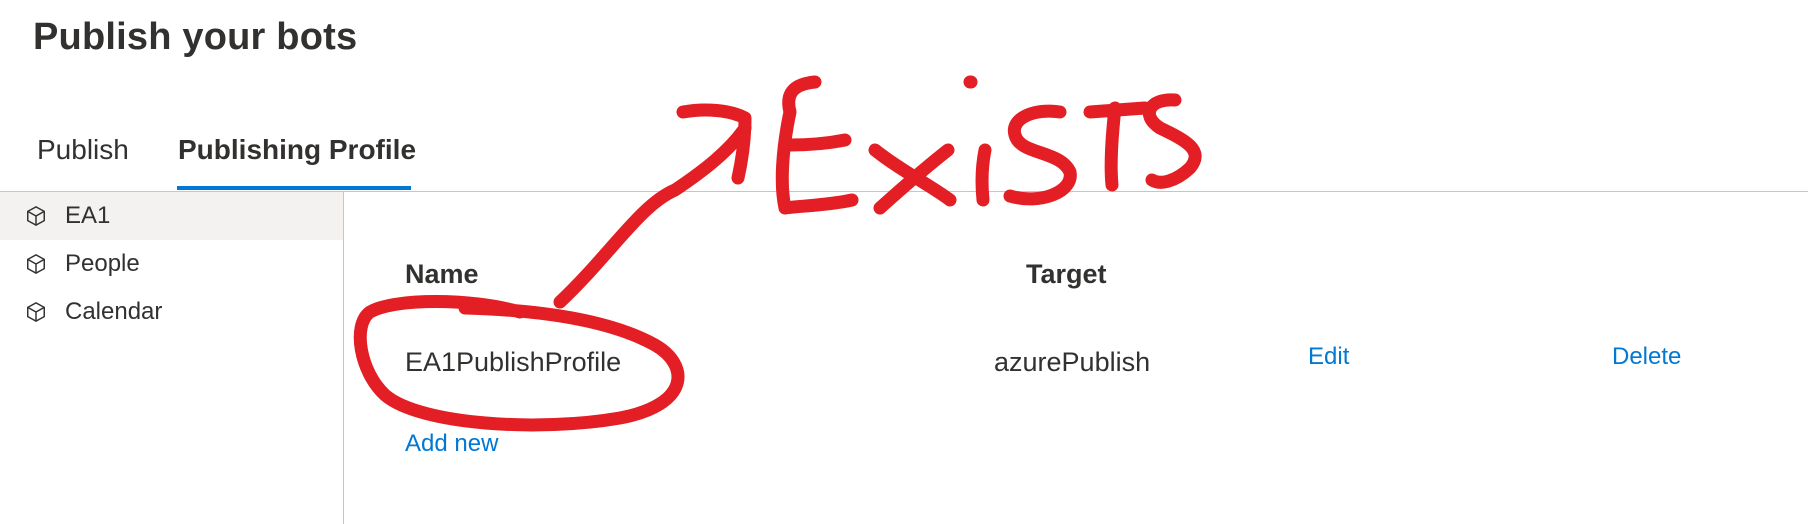 The image size is (1808, 524). Describe the element at coordinates (1066, 274) in the screenshot. I see `column-header-target: Target` at that location.